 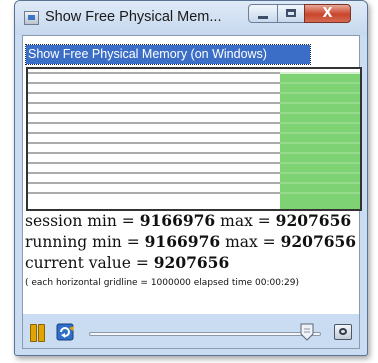 I want to click on close-icon: X, so click(x=327, y=13).